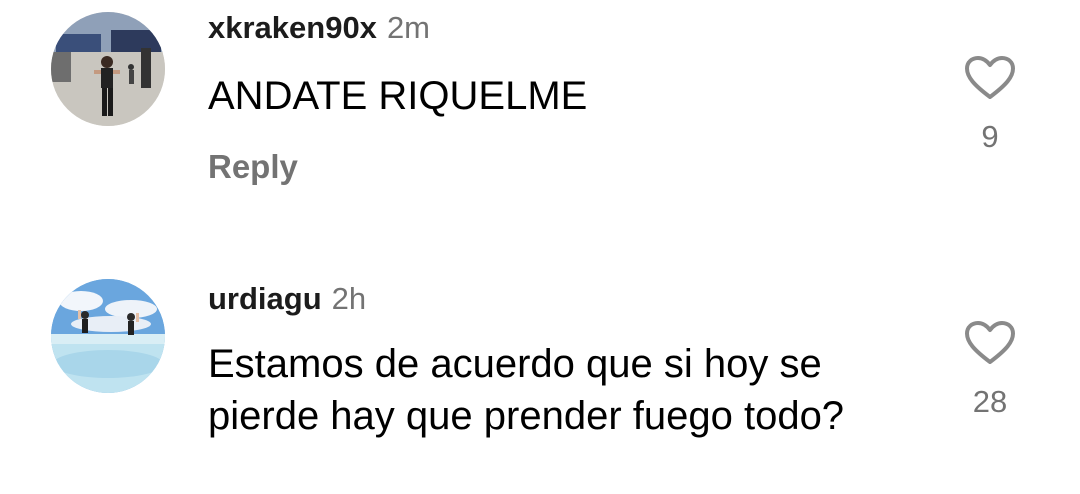 This screenshot has width=1080, height=494. What do you see at coordinates (292, 27) in the screenshot?
I see `username: xkraken90x` at bounding box center [292, 27].